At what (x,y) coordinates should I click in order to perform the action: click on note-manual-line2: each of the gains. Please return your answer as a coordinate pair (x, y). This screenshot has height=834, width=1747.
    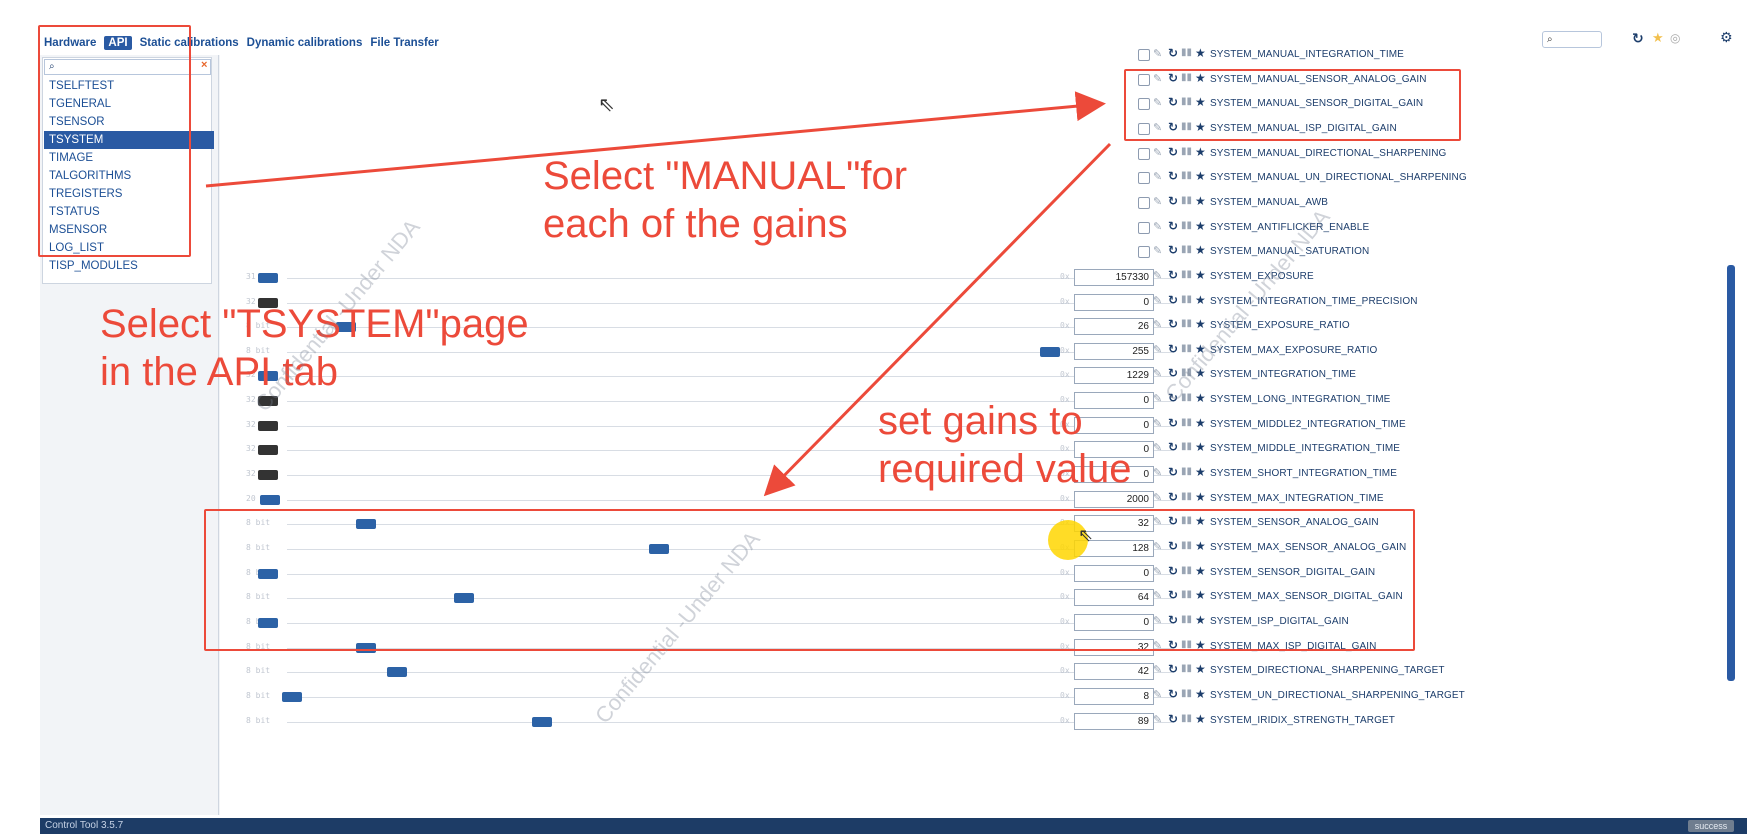
    Looking at the image, I should click on (695, 224).